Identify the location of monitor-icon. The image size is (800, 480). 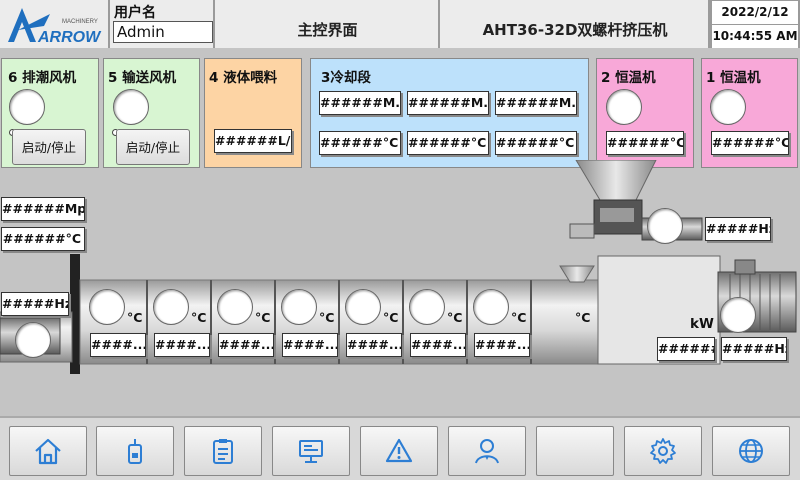
(311, 451).